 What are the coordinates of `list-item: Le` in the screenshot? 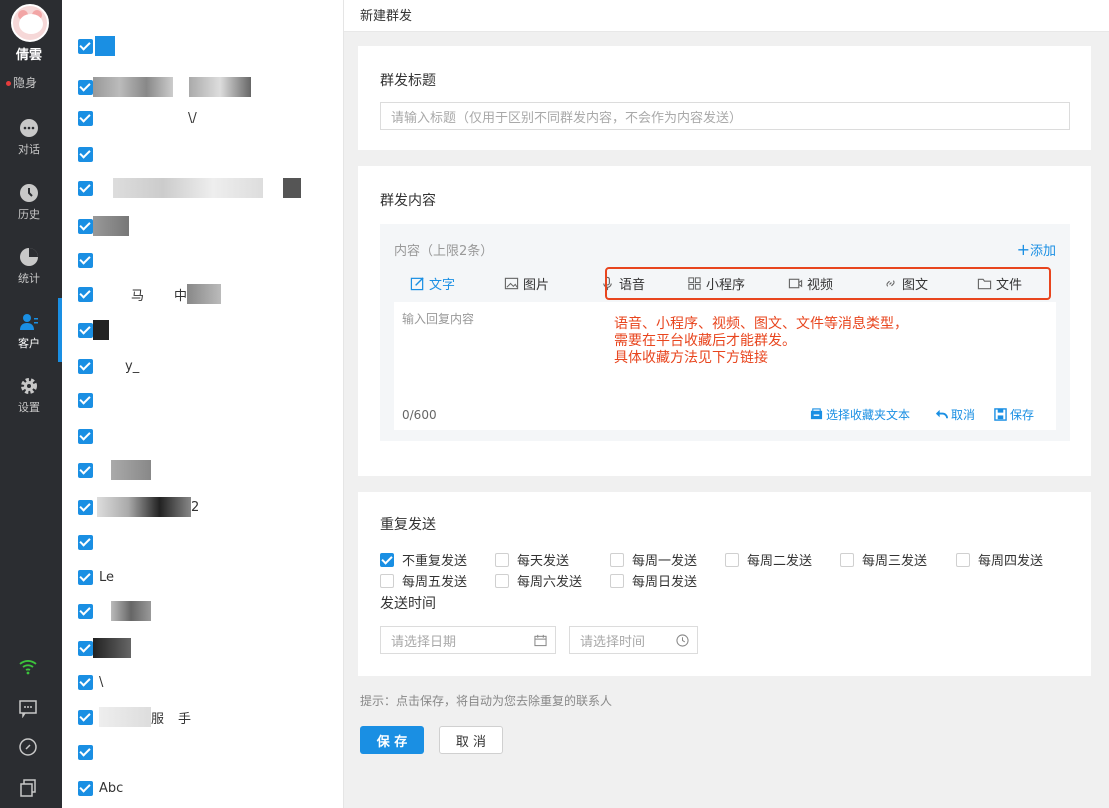 It's located at (96, 577).